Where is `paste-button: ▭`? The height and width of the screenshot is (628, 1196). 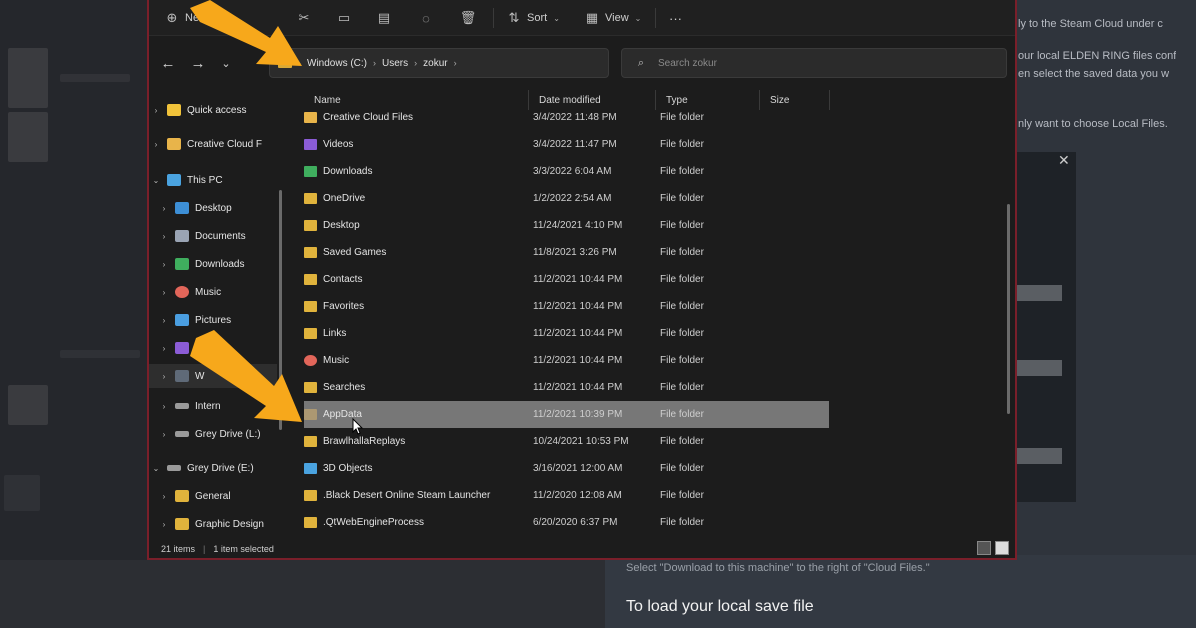
paste-button: ▭ is located at coordinates (344, 18).